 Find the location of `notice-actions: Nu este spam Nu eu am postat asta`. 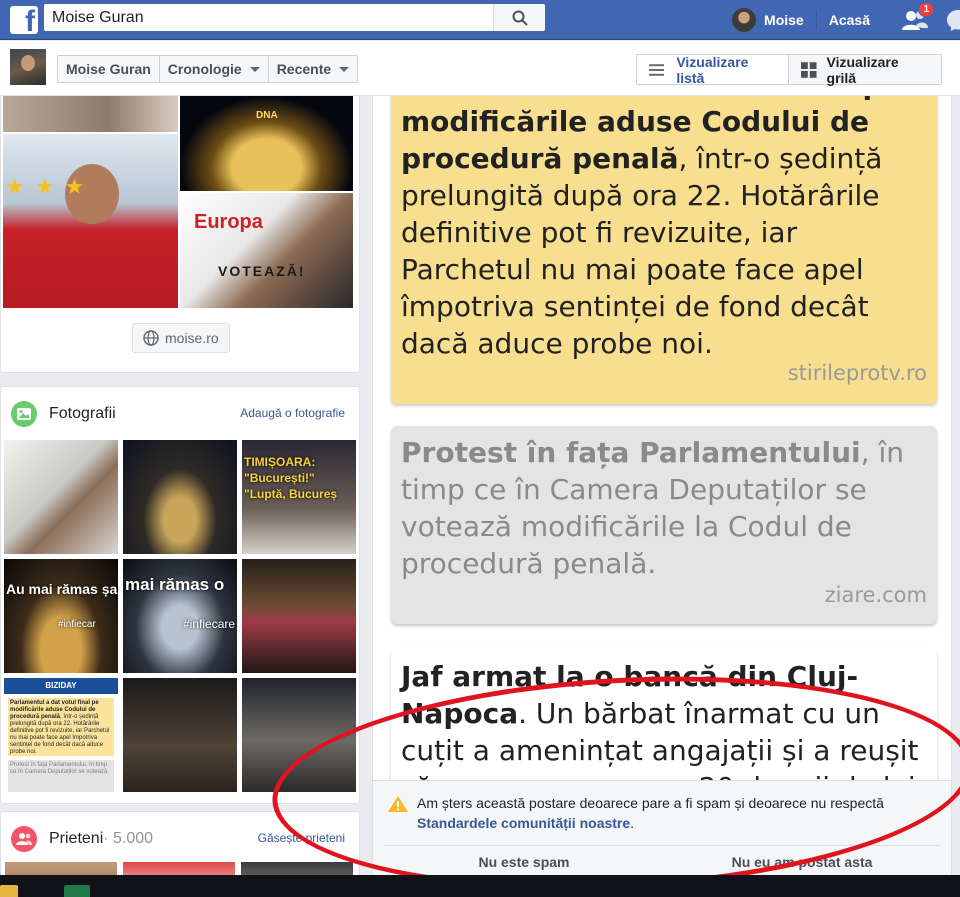

notice-actions: Nu este spam Nu eu am postat asta is located at coordinates (663, 857).